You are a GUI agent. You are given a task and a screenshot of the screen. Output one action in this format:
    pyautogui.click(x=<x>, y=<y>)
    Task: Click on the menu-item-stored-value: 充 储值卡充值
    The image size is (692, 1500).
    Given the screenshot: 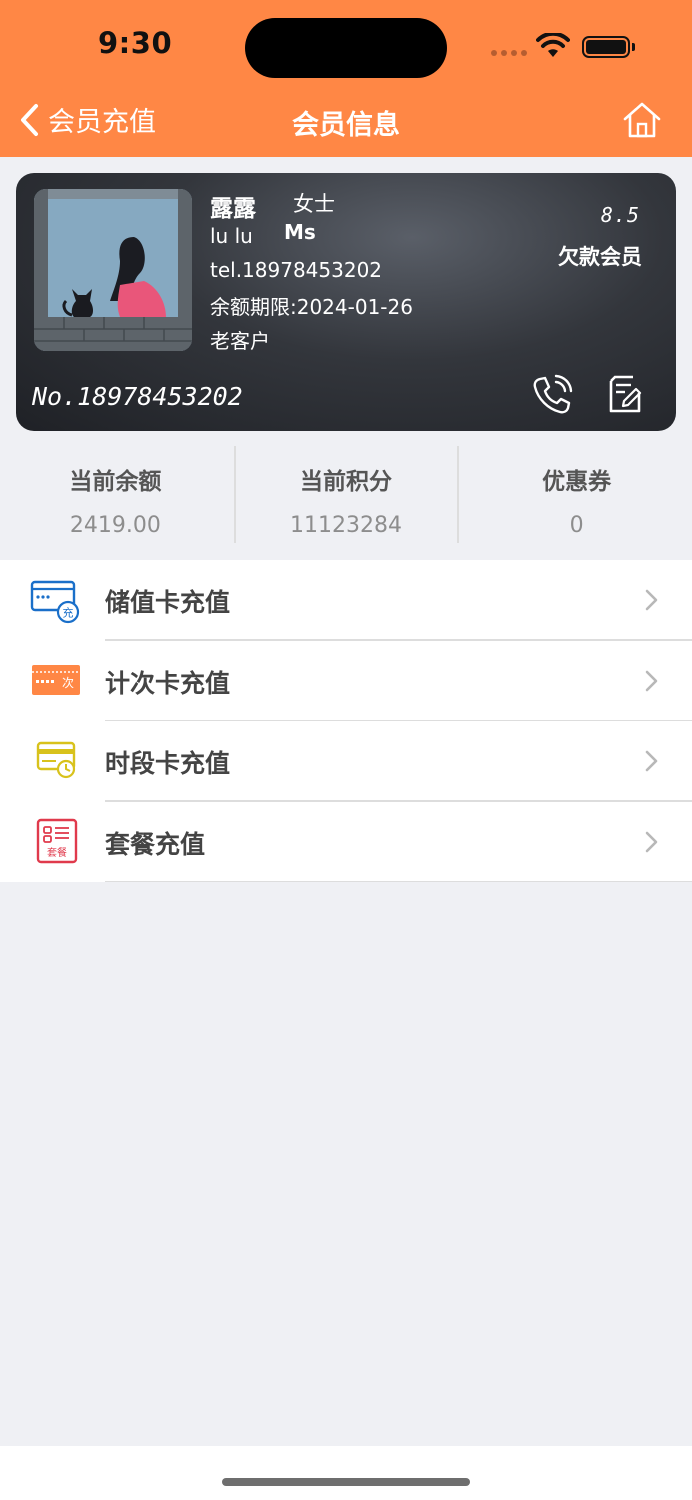 What is the action you would take?
    pyautogui.click(x=346, y=600)
    